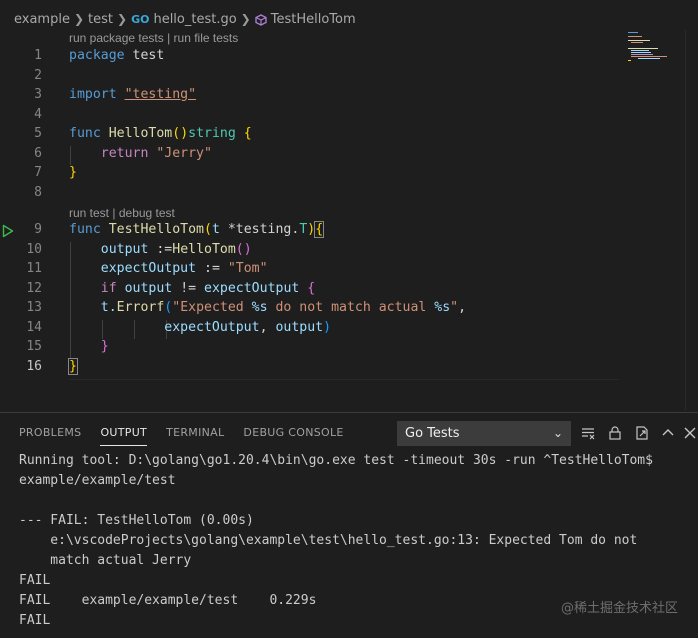 The image size is (698, 638). What do you see at coordinates (690, 433) in the screenshot?
I see `close-panel-icon` at bounding box center [690, 433].